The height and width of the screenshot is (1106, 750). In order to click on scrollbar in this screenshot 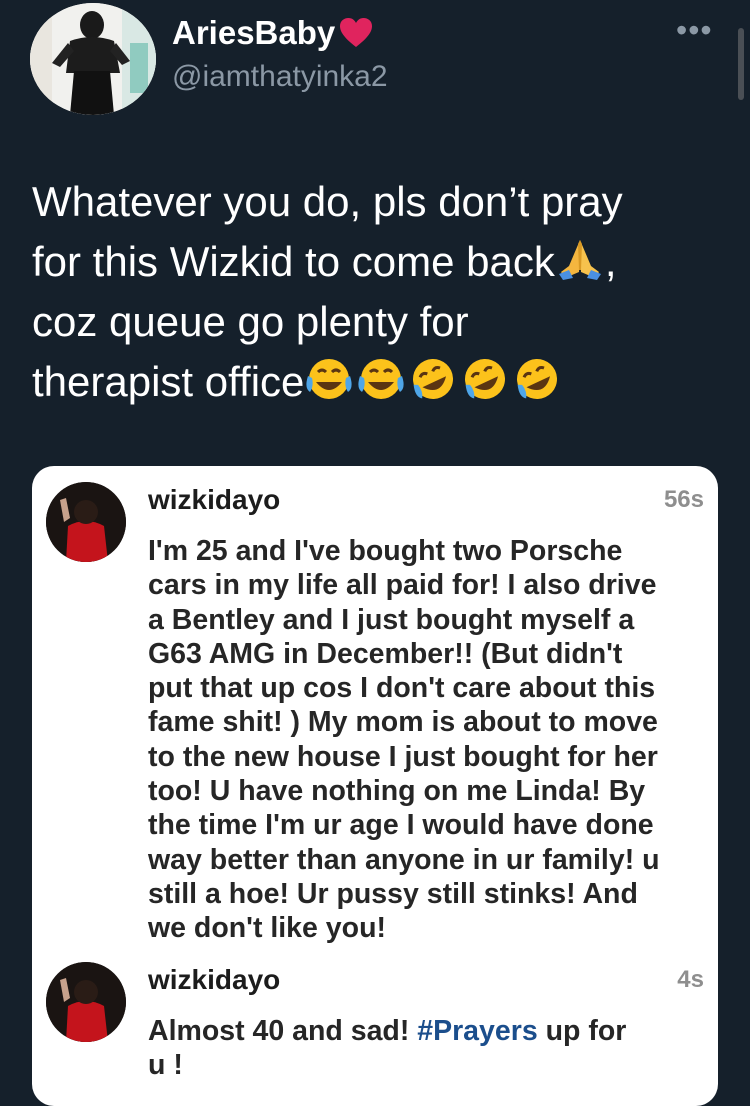, I will do `click(741, 64)`.